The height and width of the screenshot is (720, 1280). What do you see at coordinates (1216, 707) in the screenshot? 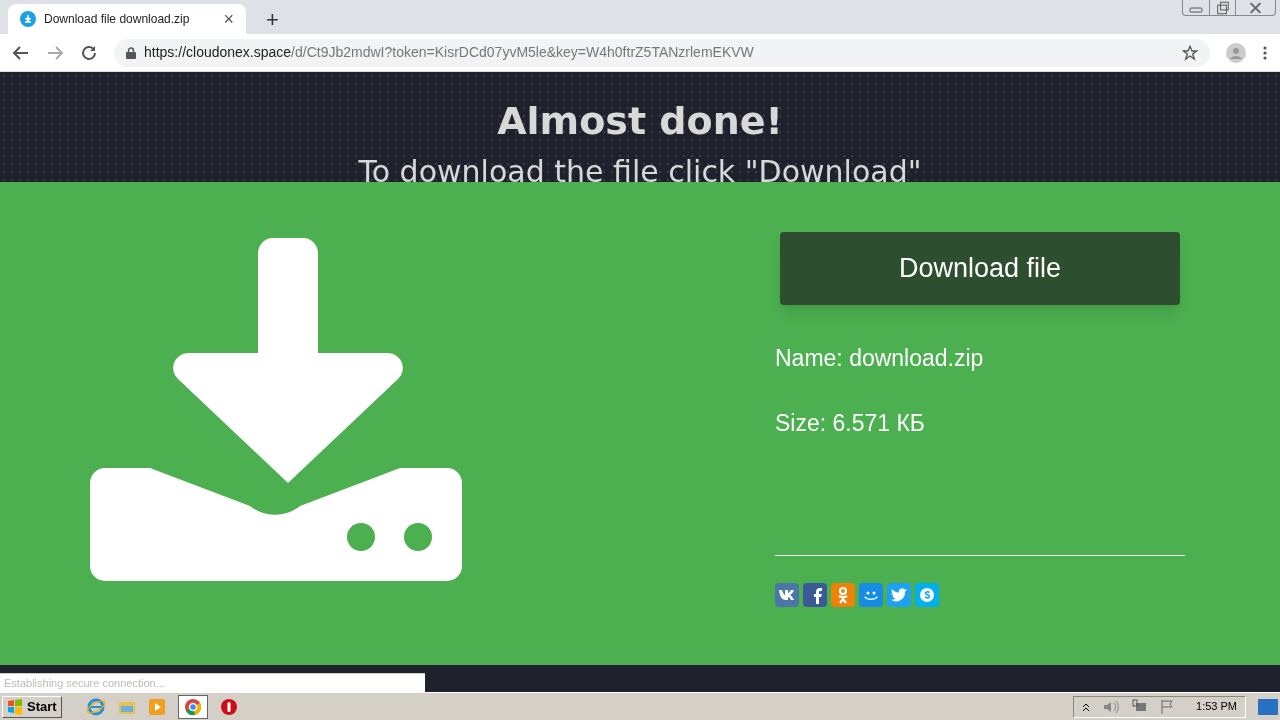
I see `clock: 1:53 PM` at bounding box center [1216, 707].